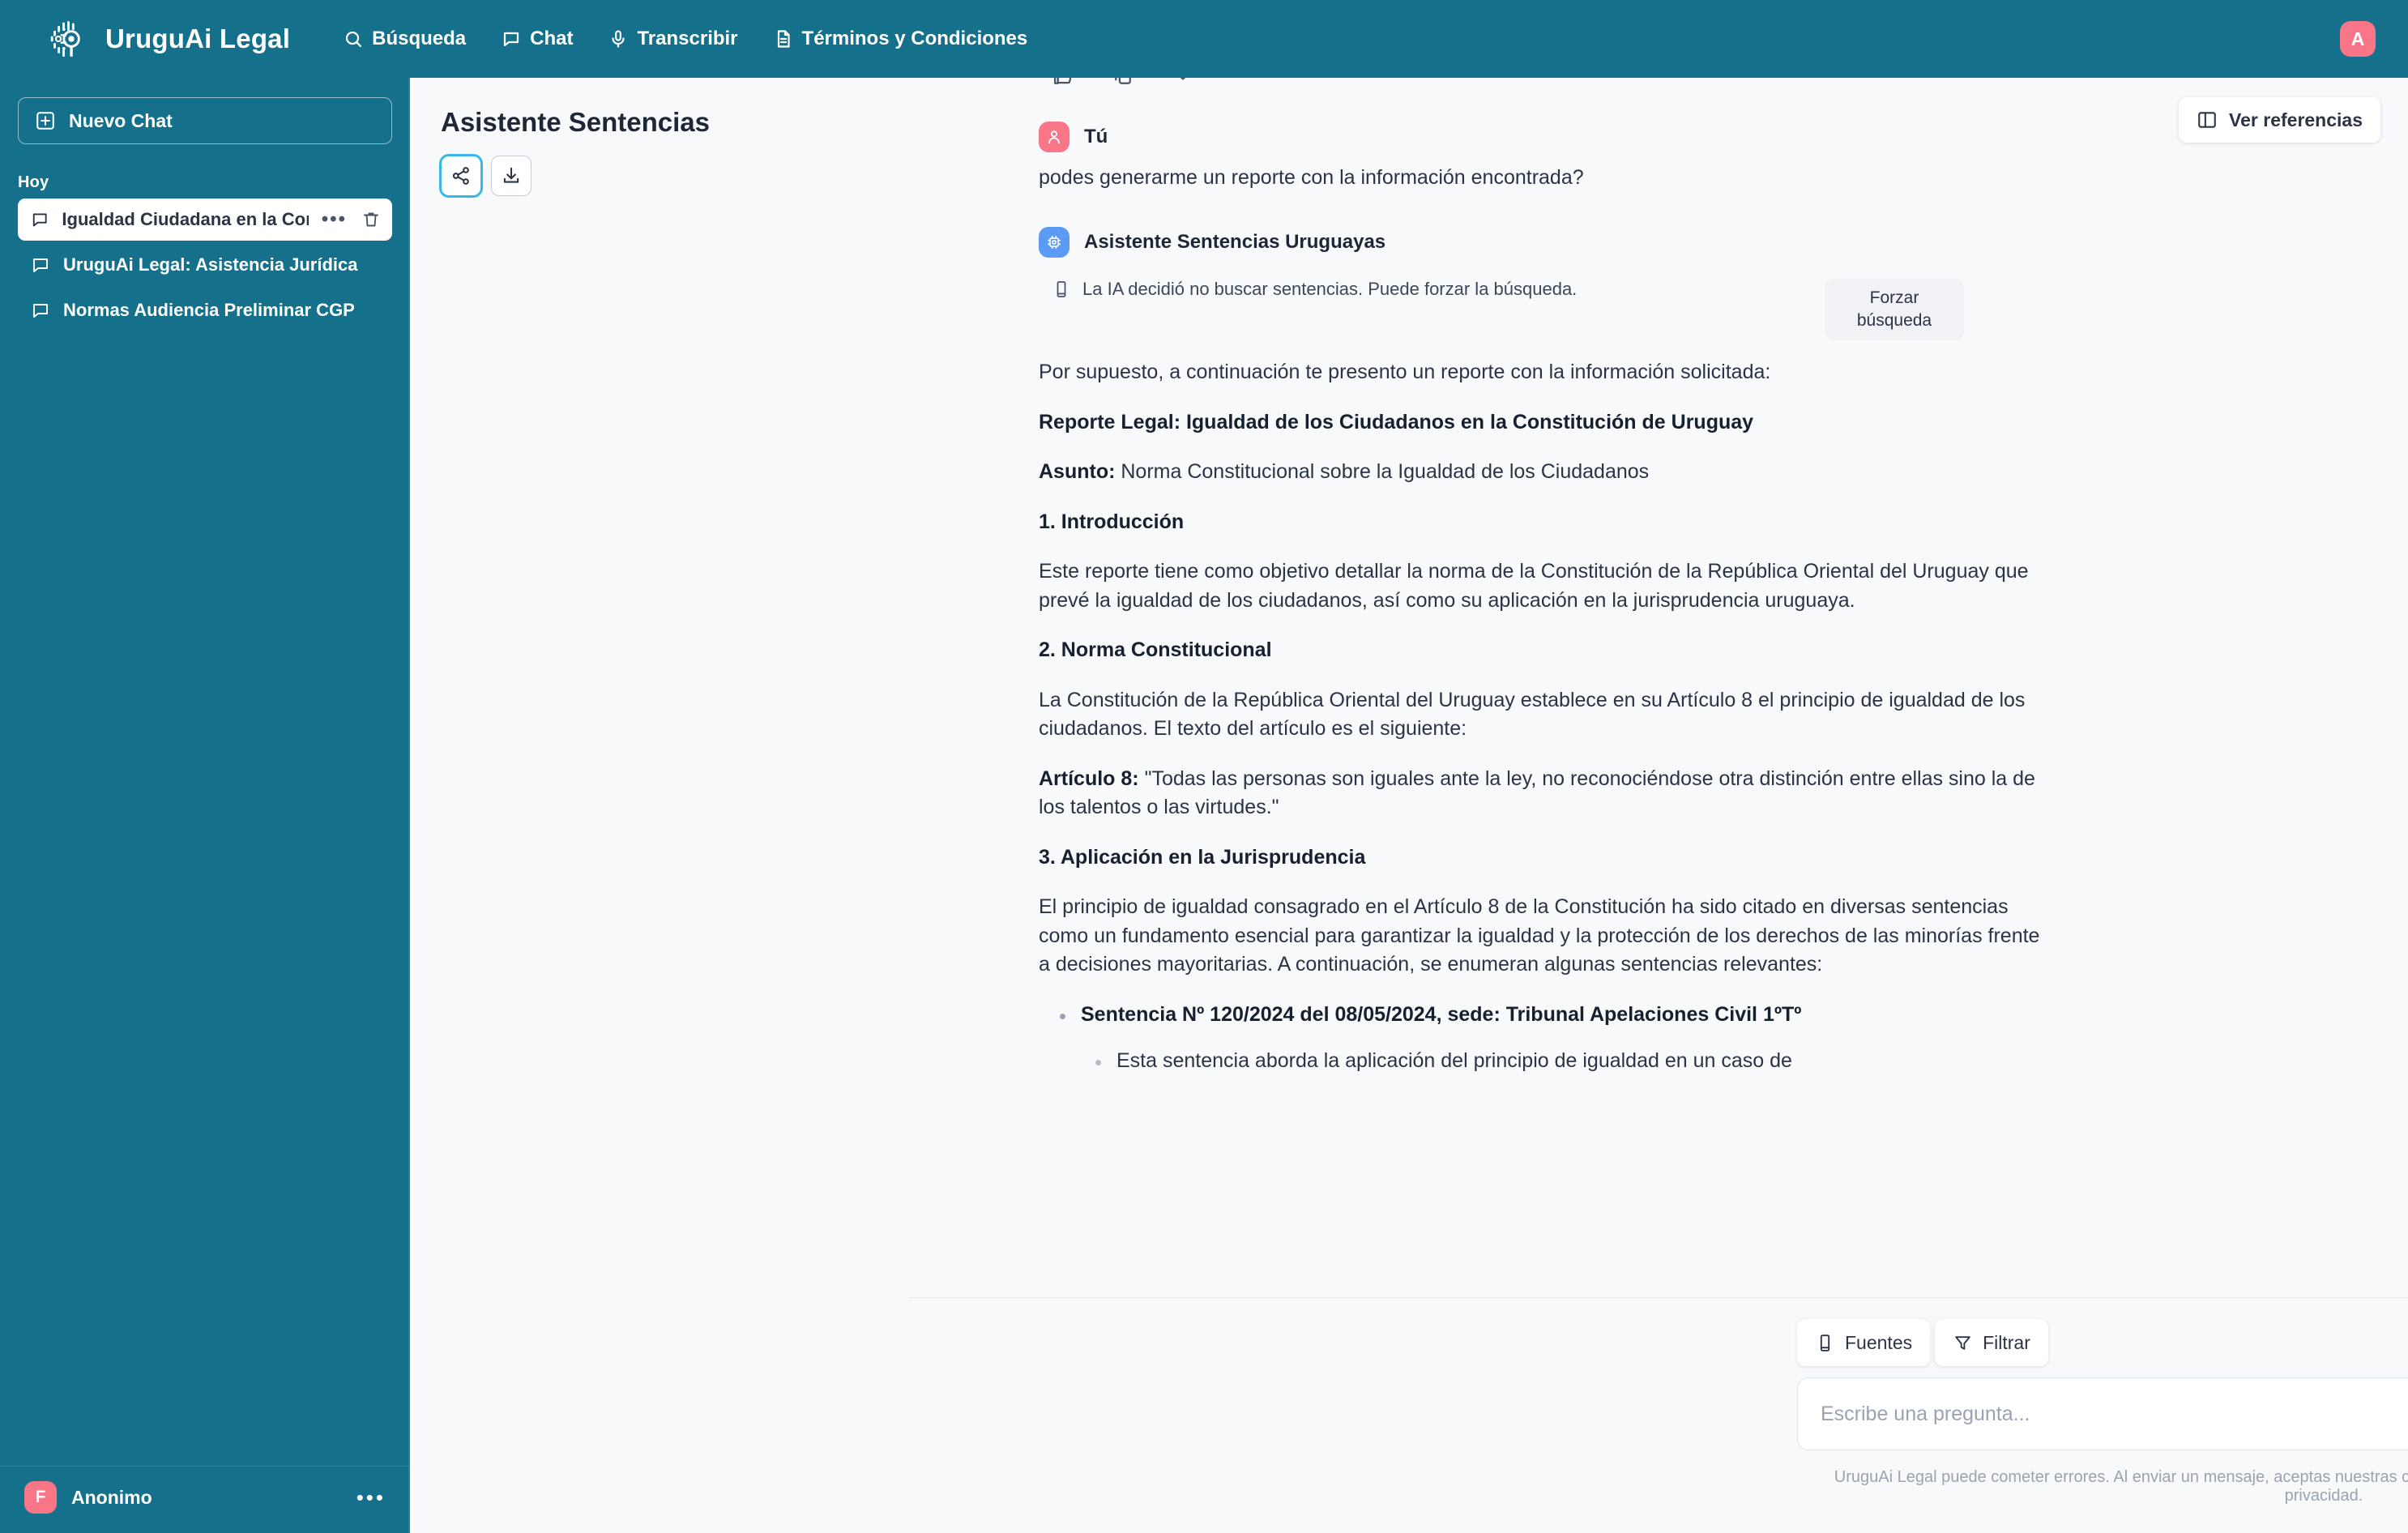 The width and height of the screenshot is (2408, 1533). What do you see at coordinates (1112, 521) in the screenshot?
I see `section-1-title: 1. Introducción` at bounding box center [1112, 521].